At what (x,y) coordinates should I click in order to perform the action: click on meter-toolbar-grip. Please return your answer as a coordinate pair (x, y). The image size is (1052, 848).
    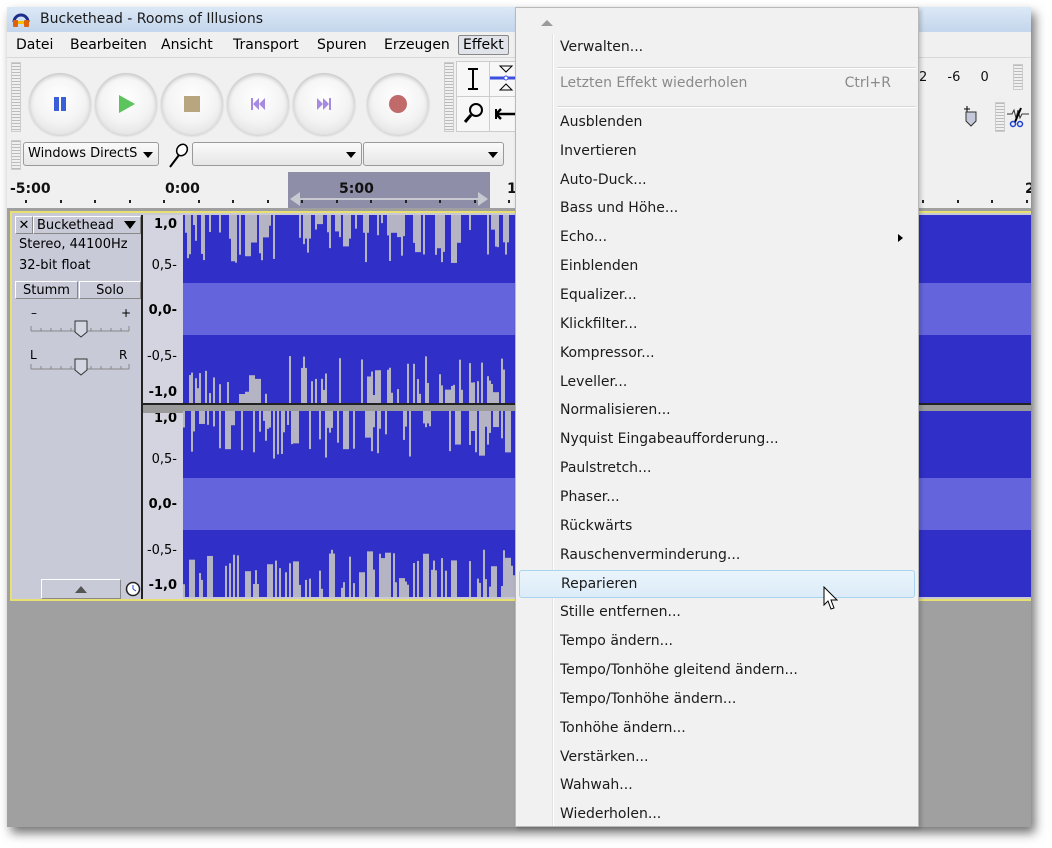
    Looking at the image, I should click on (1018, 77).